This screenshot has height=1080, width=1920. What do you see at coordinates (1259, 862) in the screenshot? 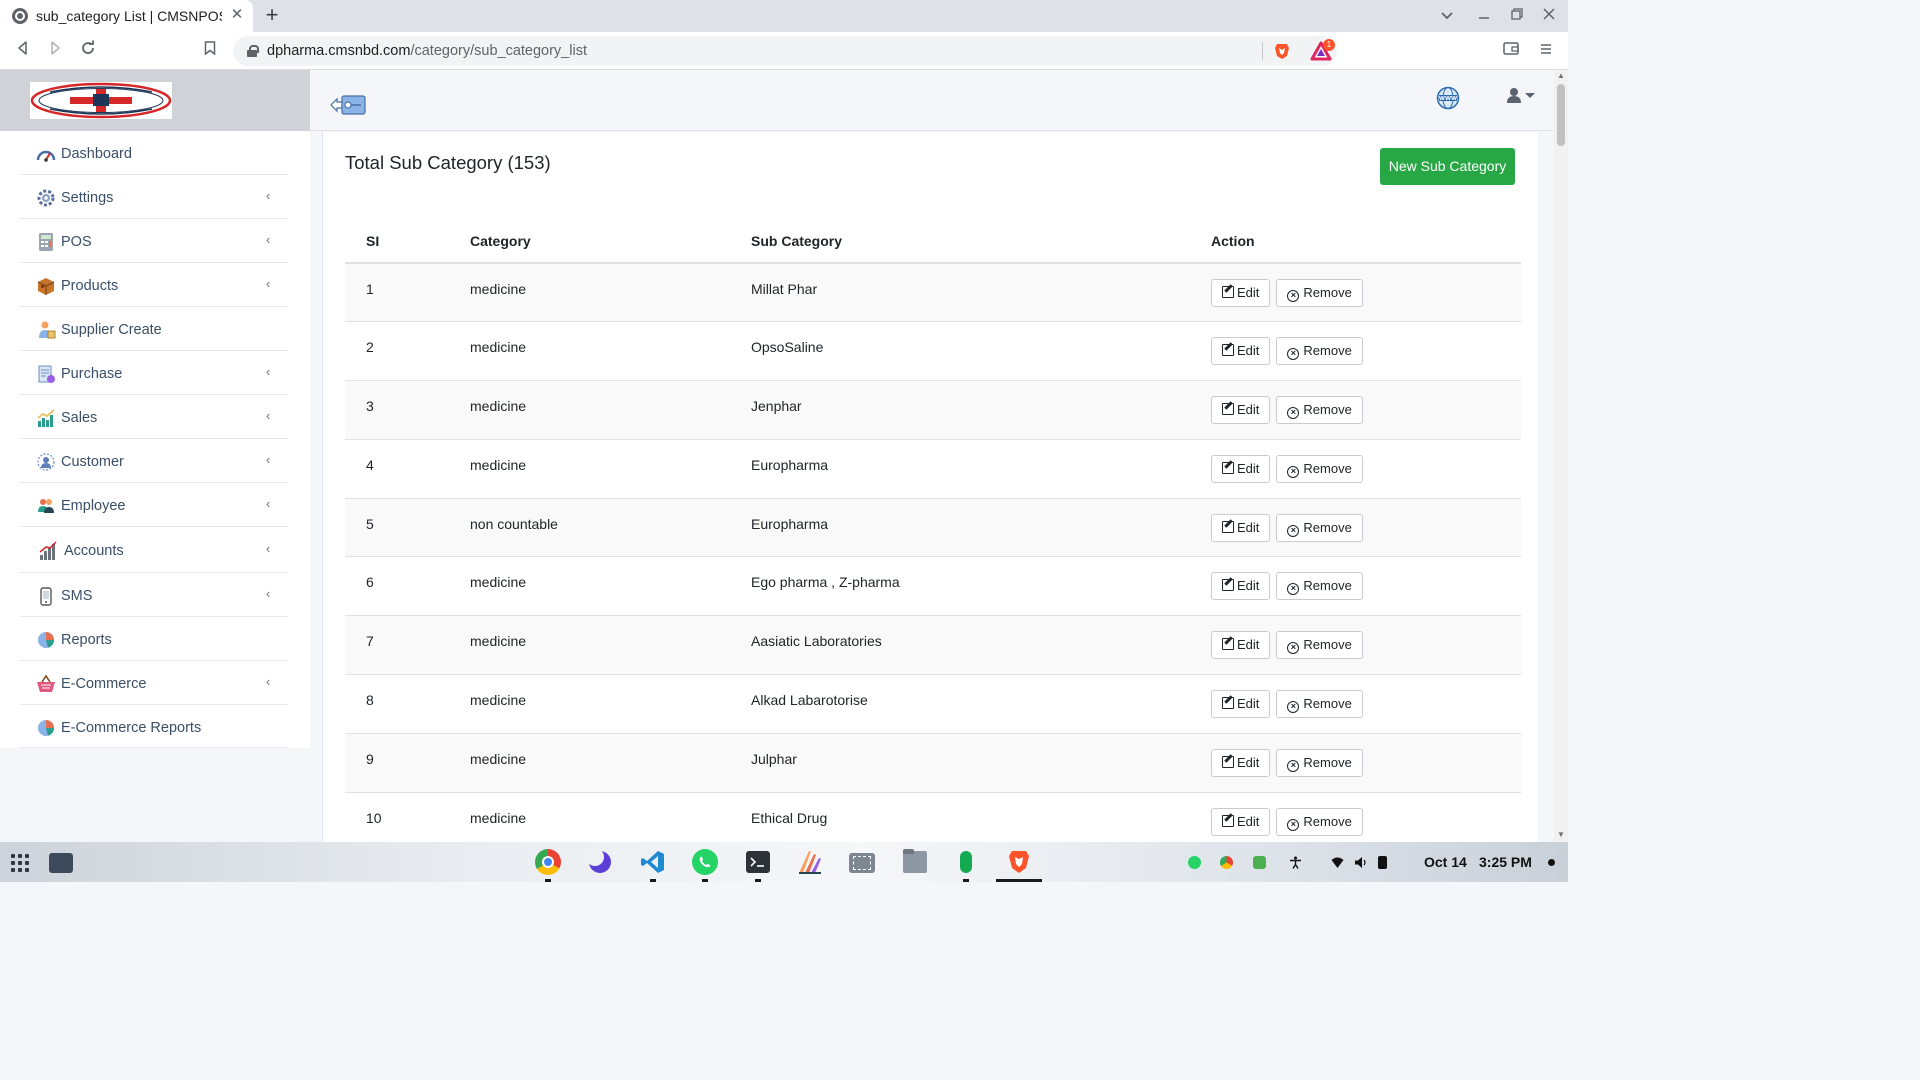
I see `tray-check-icon` at bounding box center [1259, 862].